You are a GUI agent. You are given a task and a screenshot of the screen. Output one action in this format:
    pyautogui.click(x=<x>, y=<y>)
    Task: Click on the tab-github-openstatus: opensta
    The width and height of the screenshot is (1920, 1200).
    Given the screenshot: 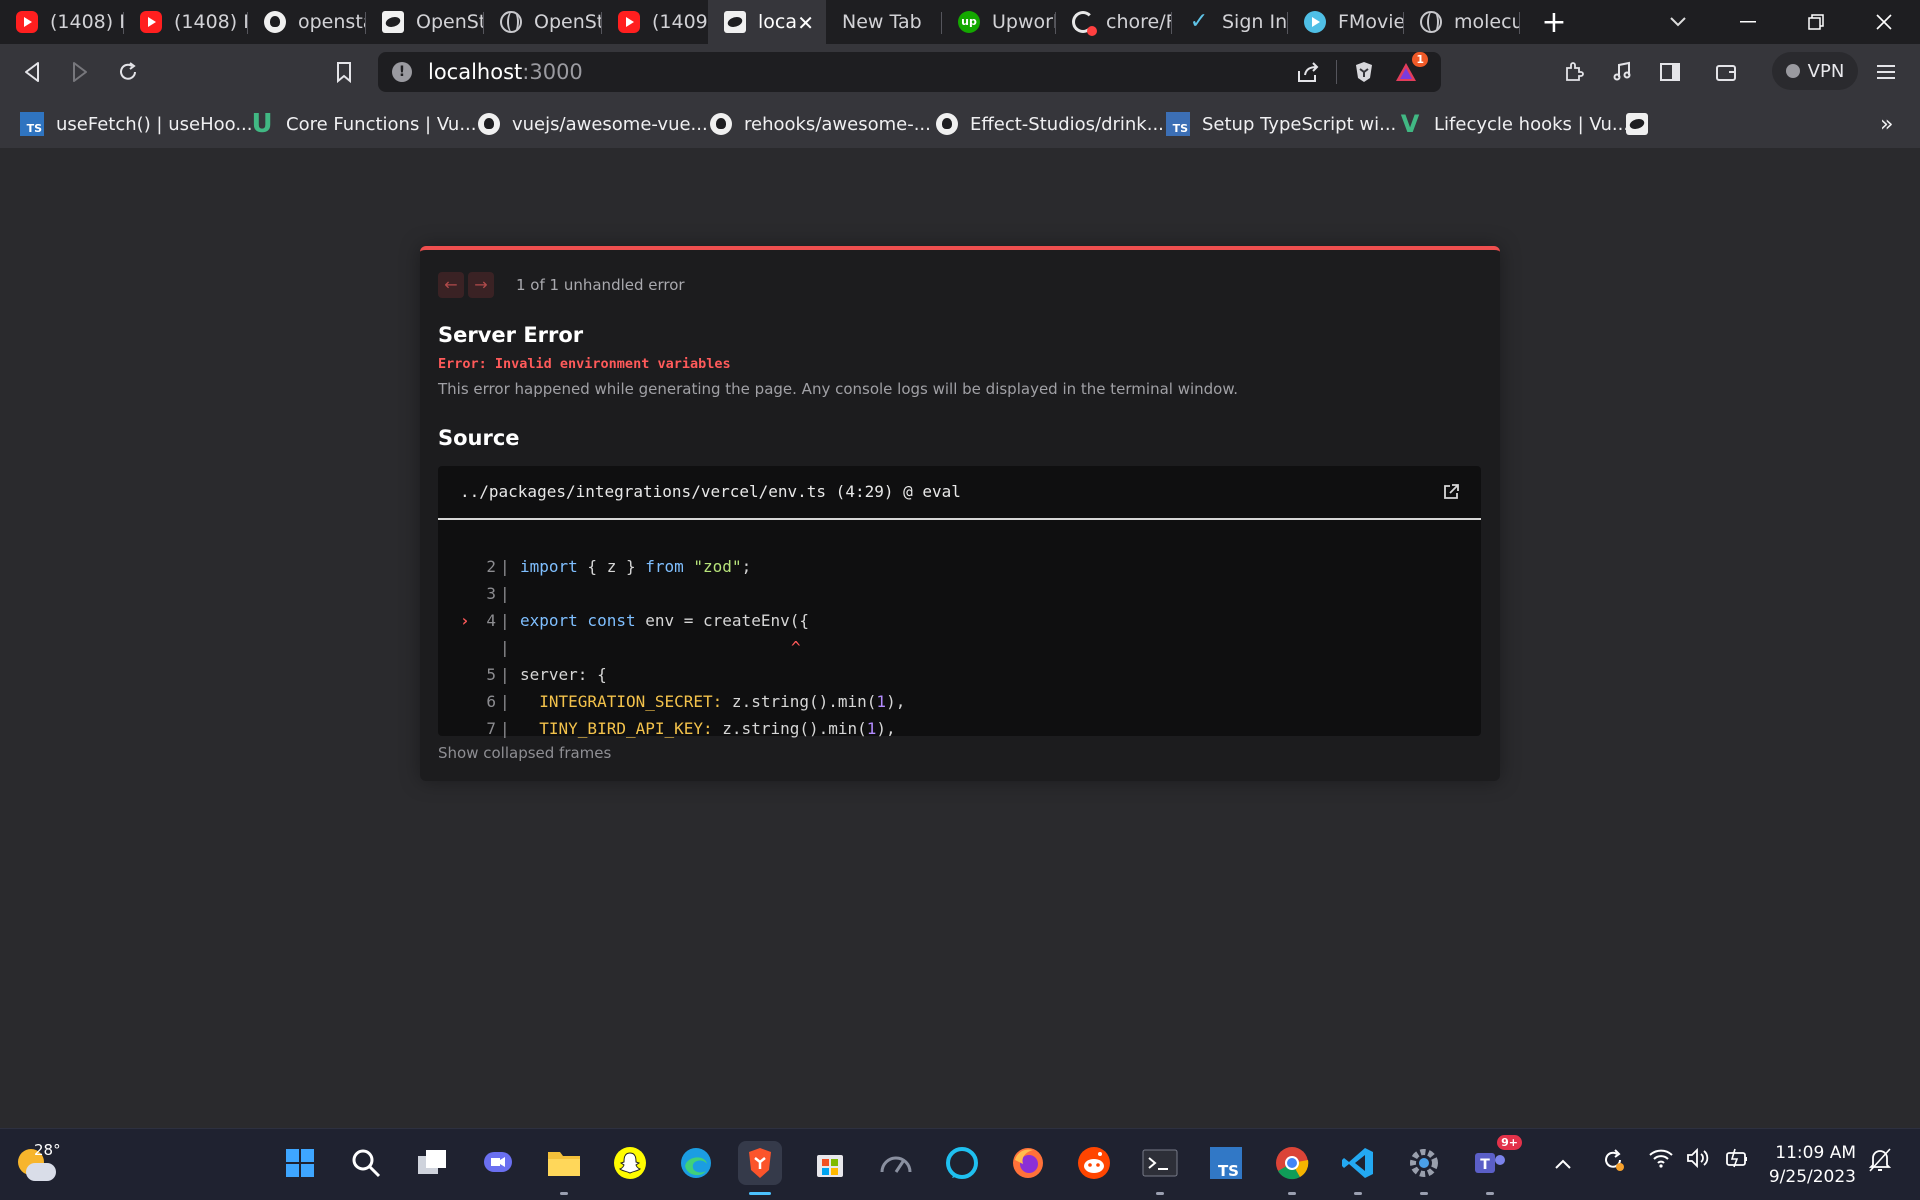 What is the action you would take?
    pyautogui.click(x=307, y=22)
    